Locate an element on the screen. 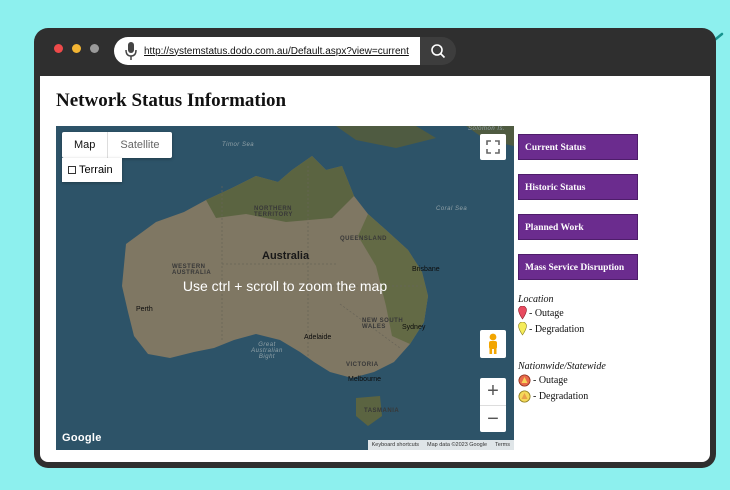  zoom-out-button: − is located at coordinates (493, 418).